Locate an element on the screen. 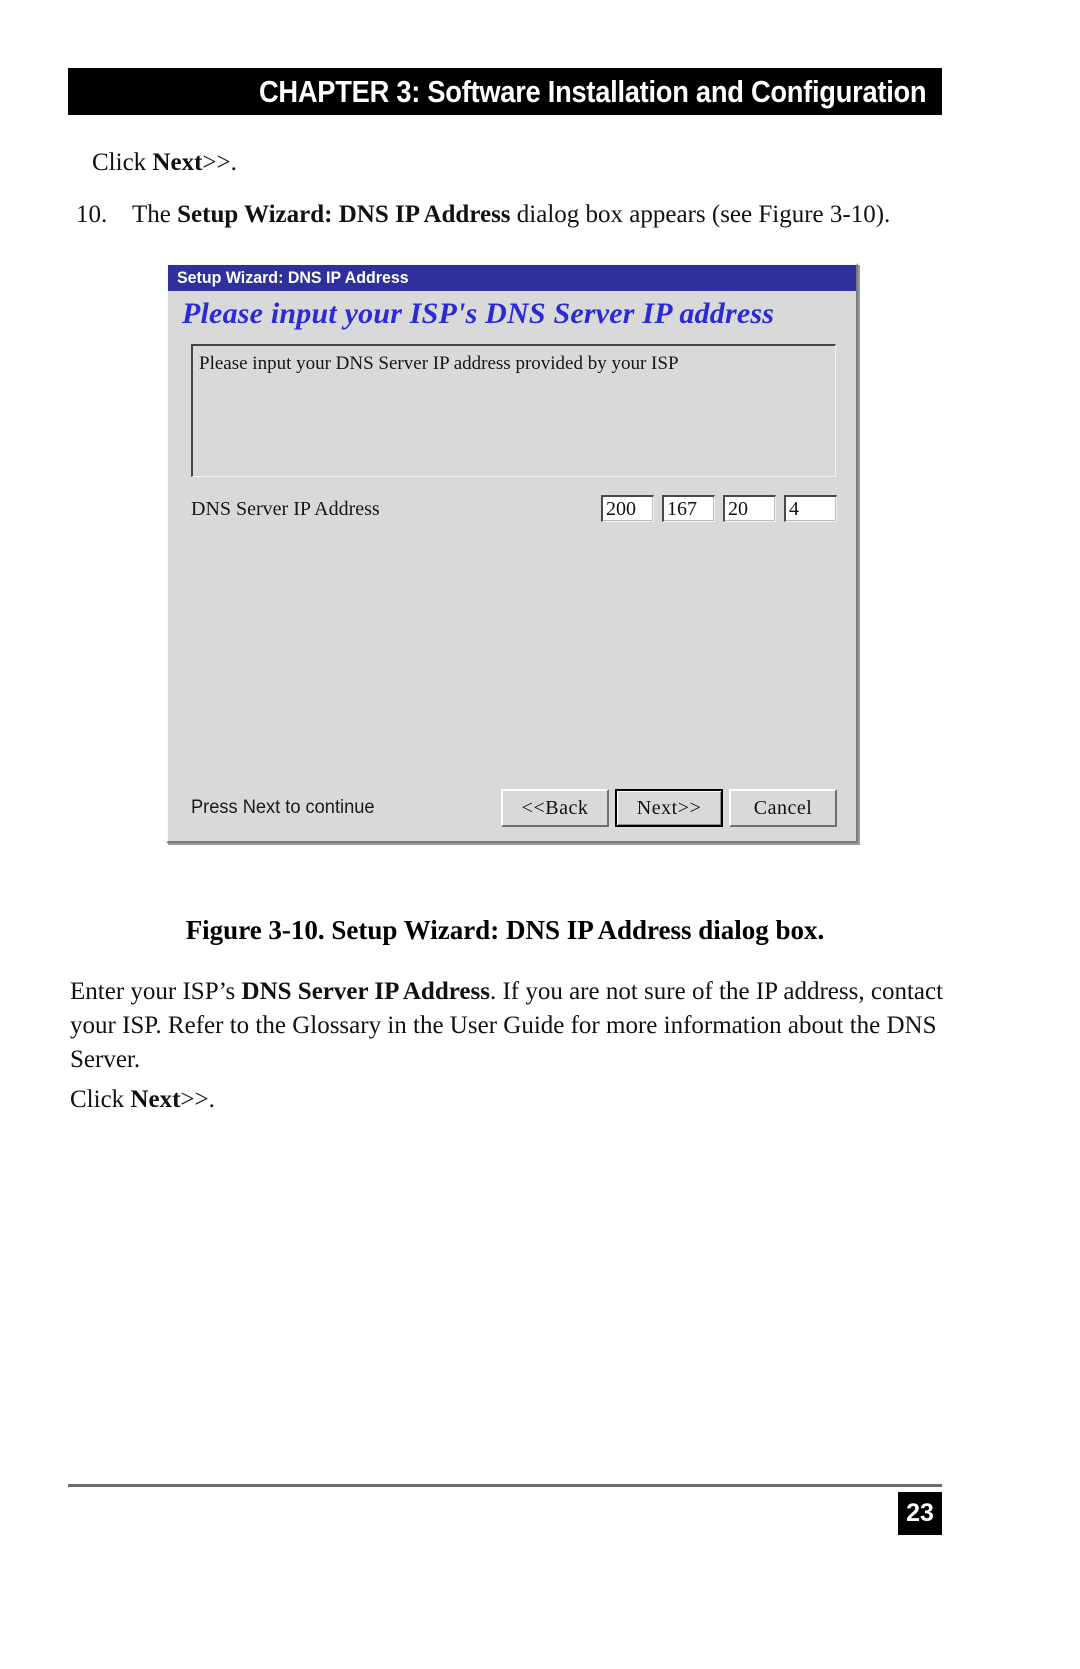 This screenshot has height=1669, width=1080. footer-divider is located at coordinates (505, 1485).